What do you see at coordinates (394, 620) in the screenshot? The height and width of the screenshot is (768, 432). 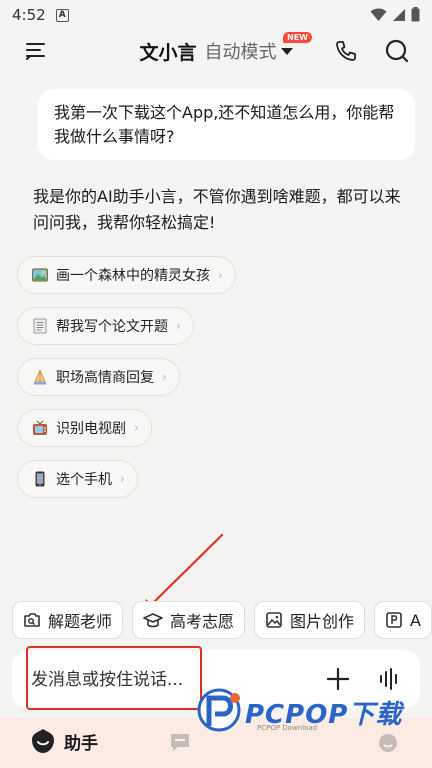 I see `ppt-icon` at bounding box center [394, 620].